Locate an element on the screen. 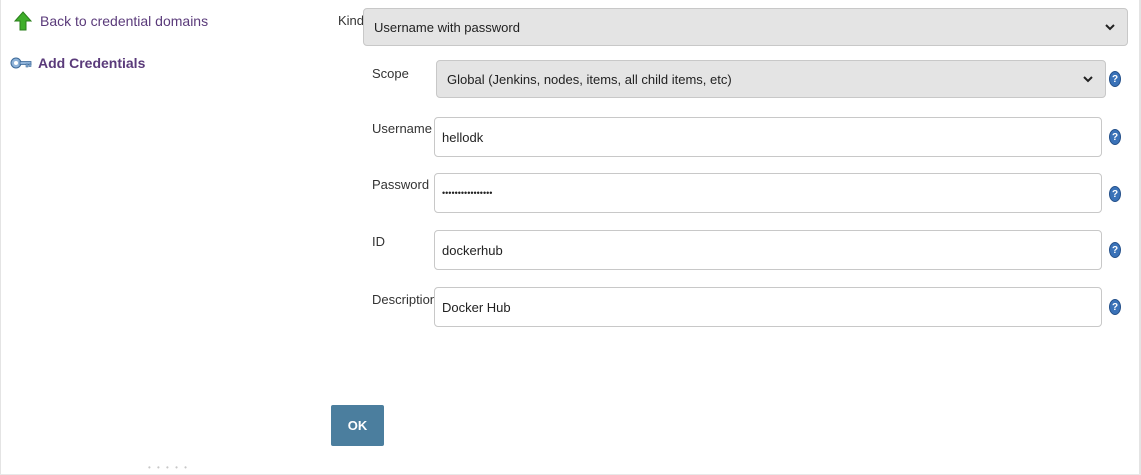  username-help-icon: ? is located at coordinates (1115, 137).